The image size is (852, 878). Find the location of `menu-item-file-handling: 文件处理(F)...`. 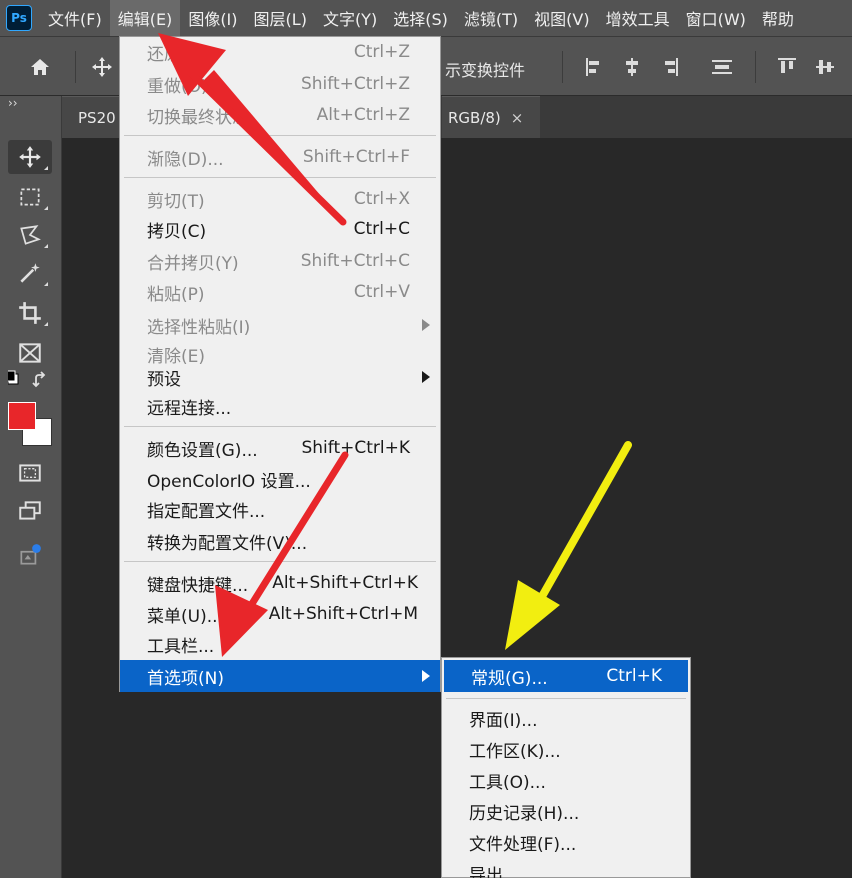

menu-item-file-handling: 文件处理(F)... is located at coordinates (566, 842).